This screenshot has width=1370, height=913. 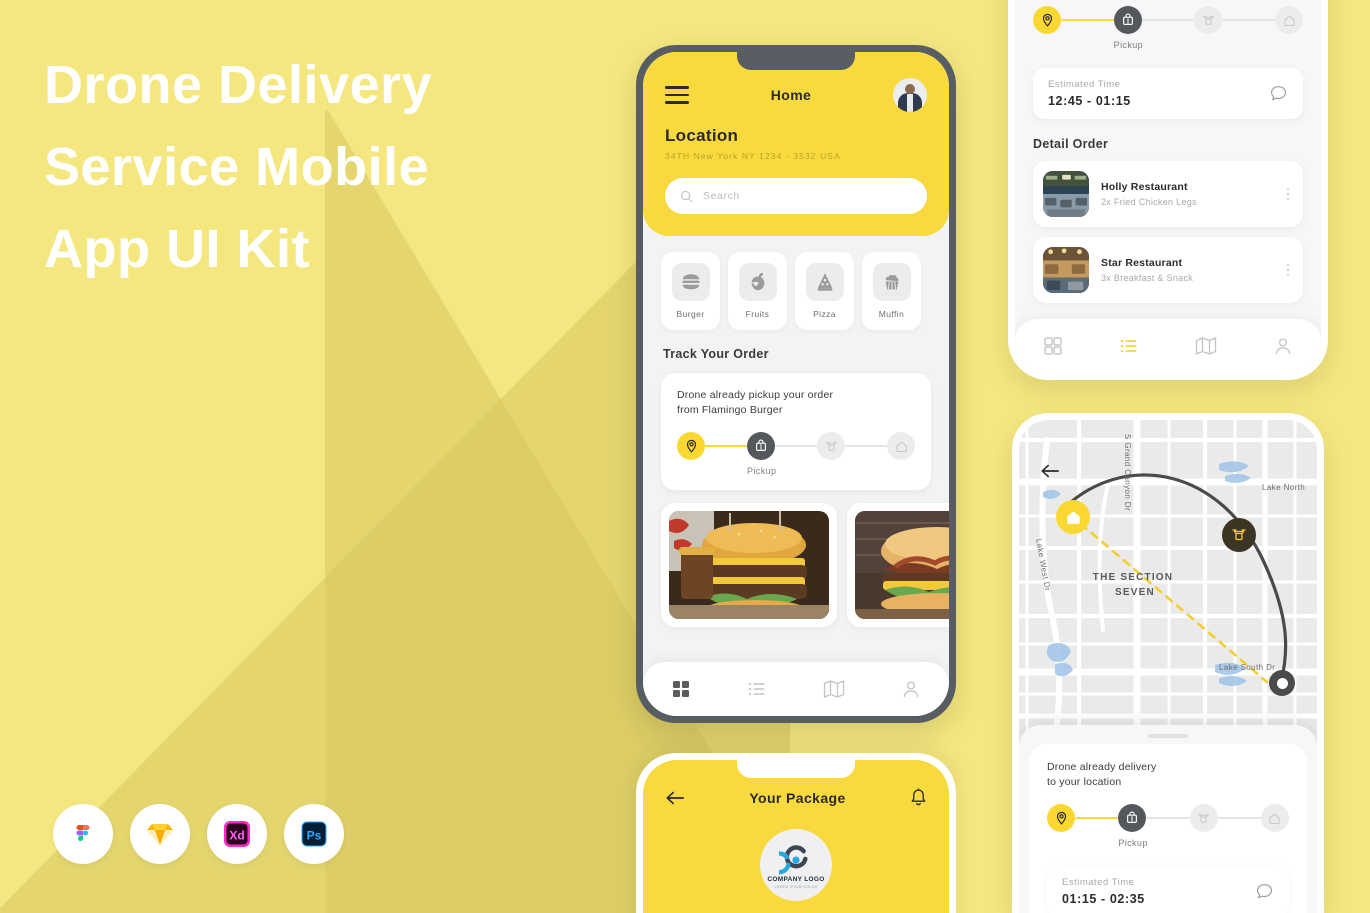 What do you see at coordinates (1168, 889) in the screenshot?
I see `estimated-time-card: Estimated Time 01:15 - 02:35` at bounding box center [1168, 889].